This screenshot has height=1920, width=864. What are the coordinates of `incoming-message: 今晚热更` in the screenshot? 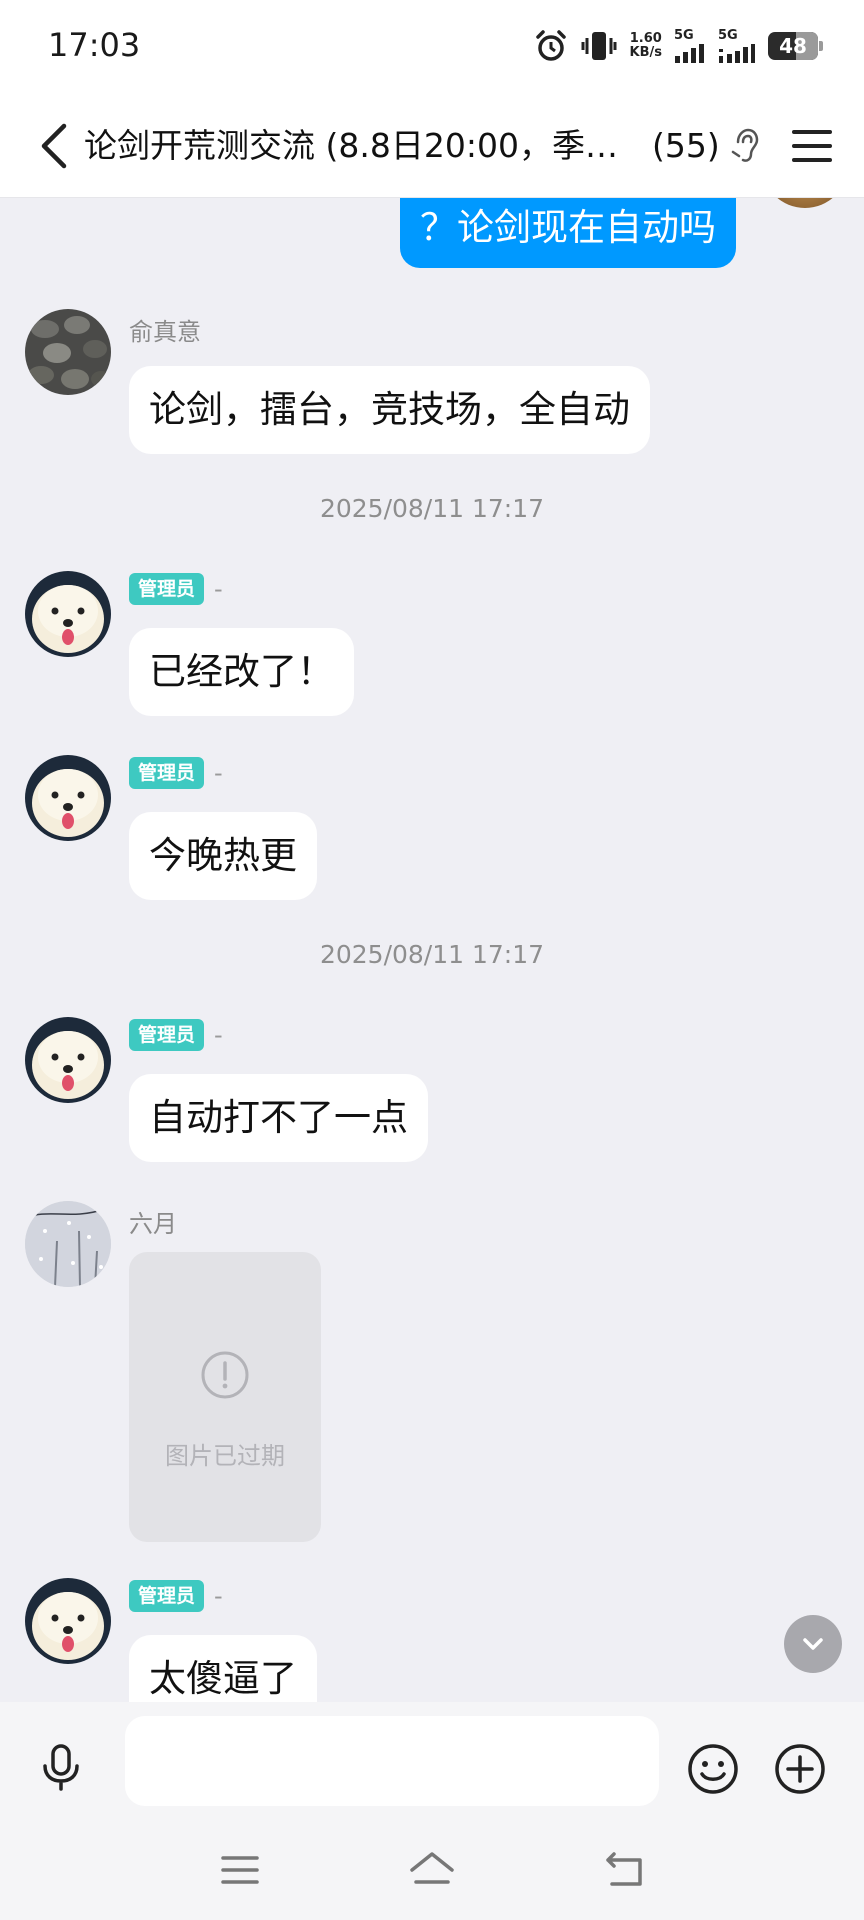 It's located at (223, 856).